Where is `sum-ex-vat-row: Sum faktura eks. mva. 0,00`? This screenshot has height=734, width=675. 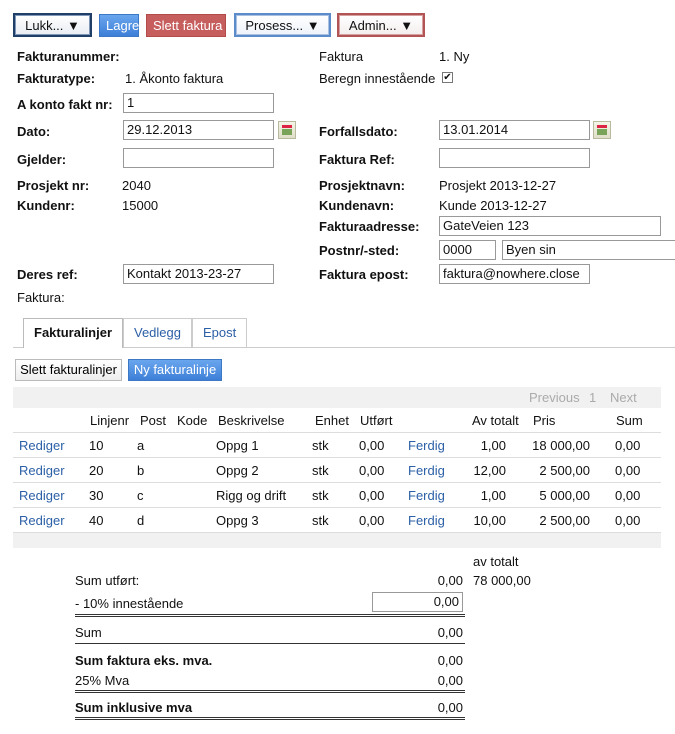 sum-ex-vat-row: Sum faktura eks. mva. 0,00 is located at coordinates (270, 660).